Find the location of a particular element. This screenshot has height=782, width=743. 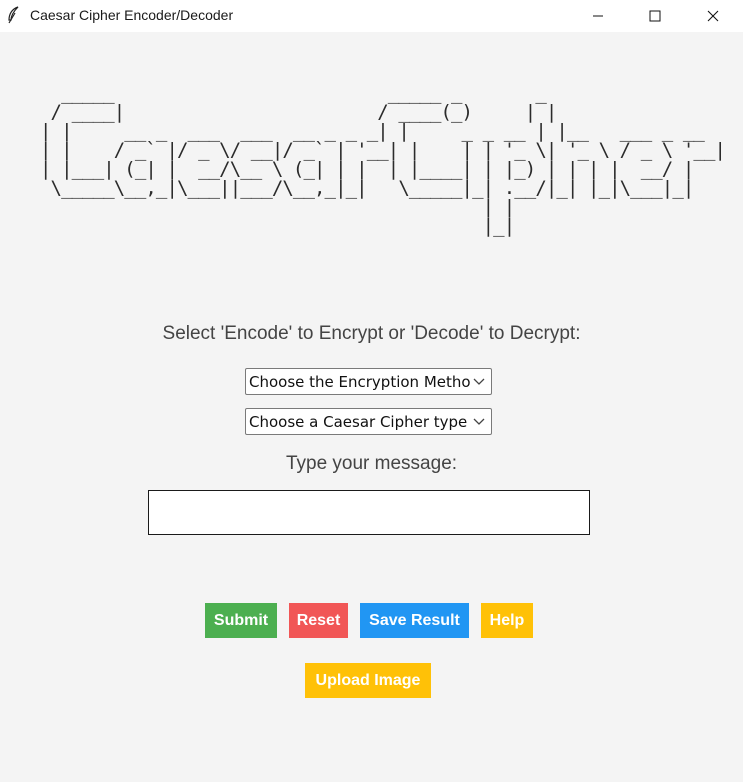

cipher-type-value: Choose a Caesar Cipher type is located at coordinates (358, 422).